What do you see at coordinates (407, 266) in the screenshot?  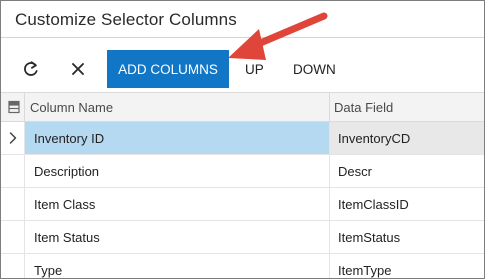 I see `cell-data-field: ItemType` at bounding box center [407, 266].